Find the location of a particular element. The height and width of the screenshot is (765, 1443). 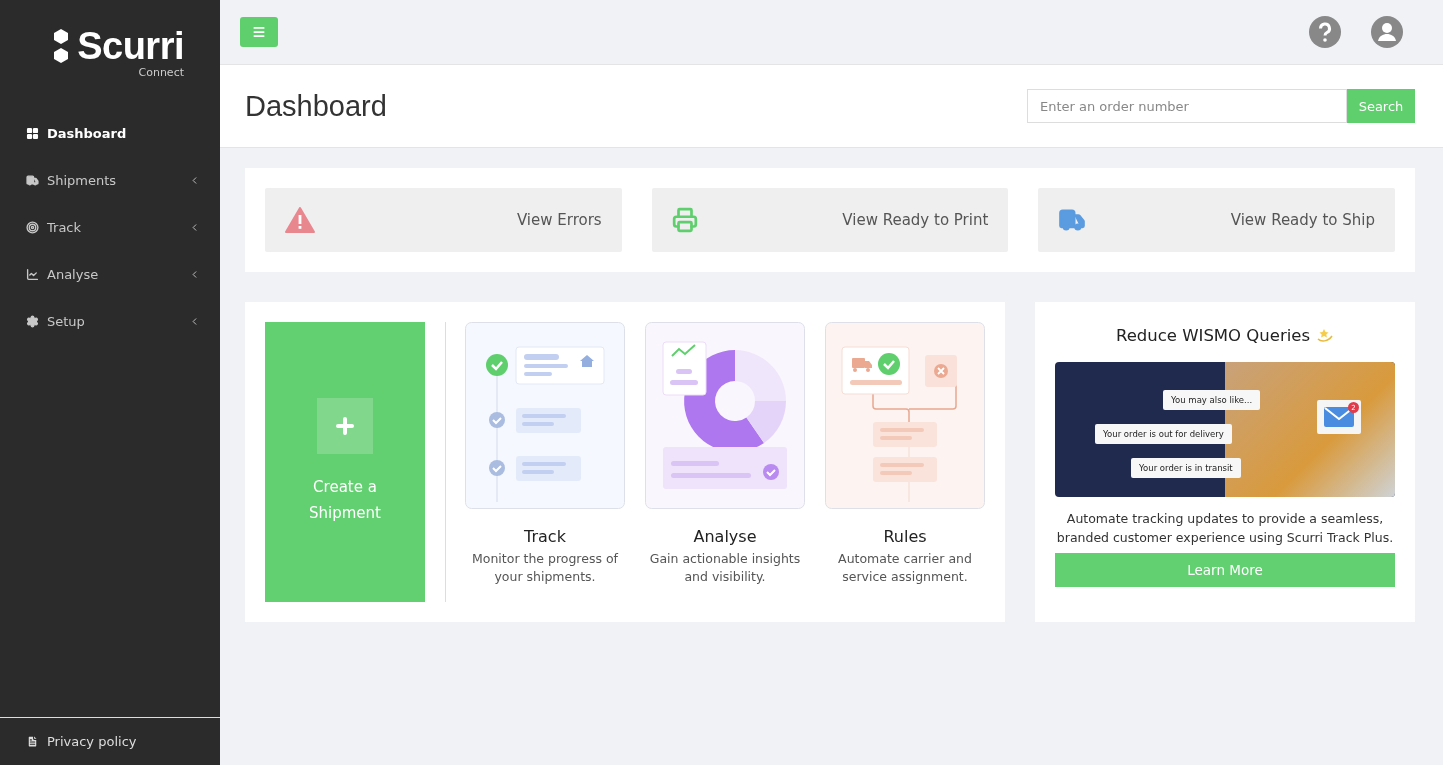

nav-item: Shipments is located at coordinates (110, 180).